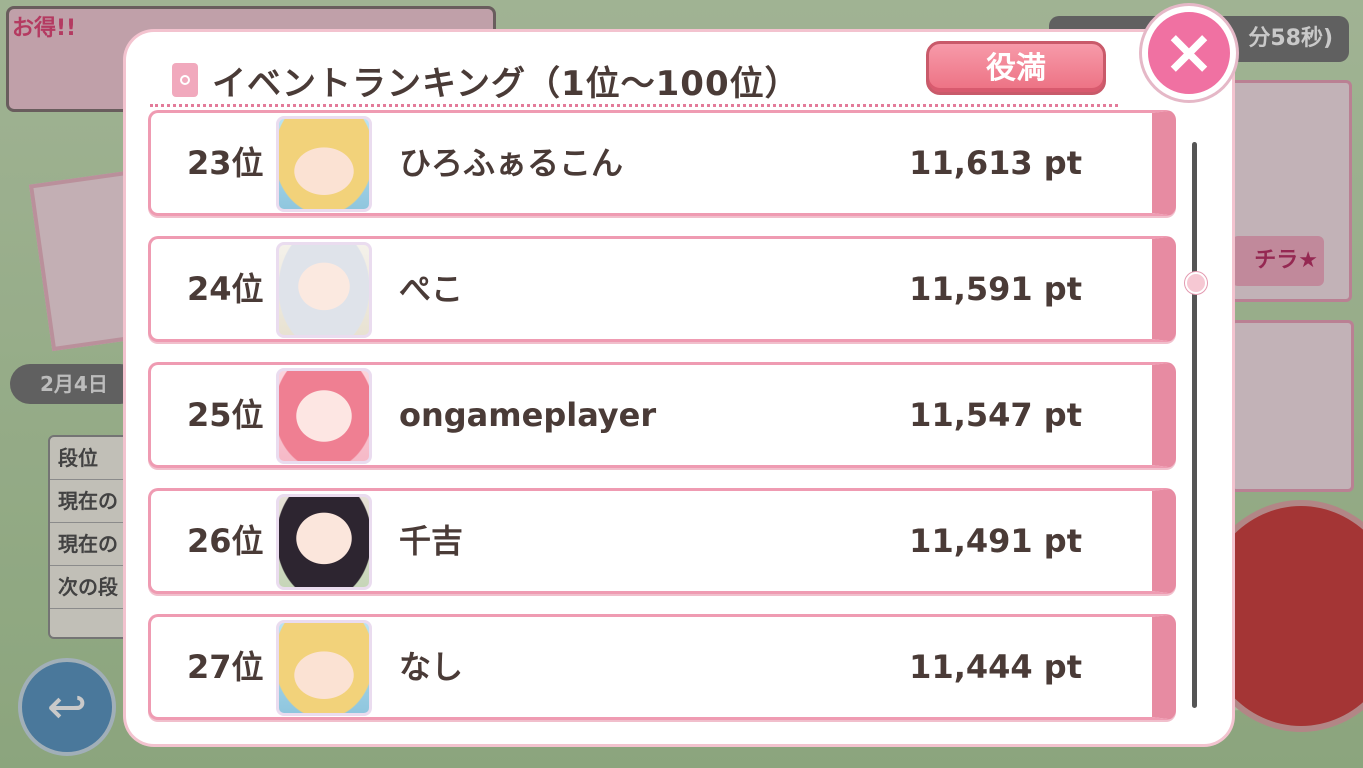  Describe the element at coordinates (662, 163) in the screenshot. I see `ranking-row: 23位 ひろふぁるこん 11,613 pt` at that location.